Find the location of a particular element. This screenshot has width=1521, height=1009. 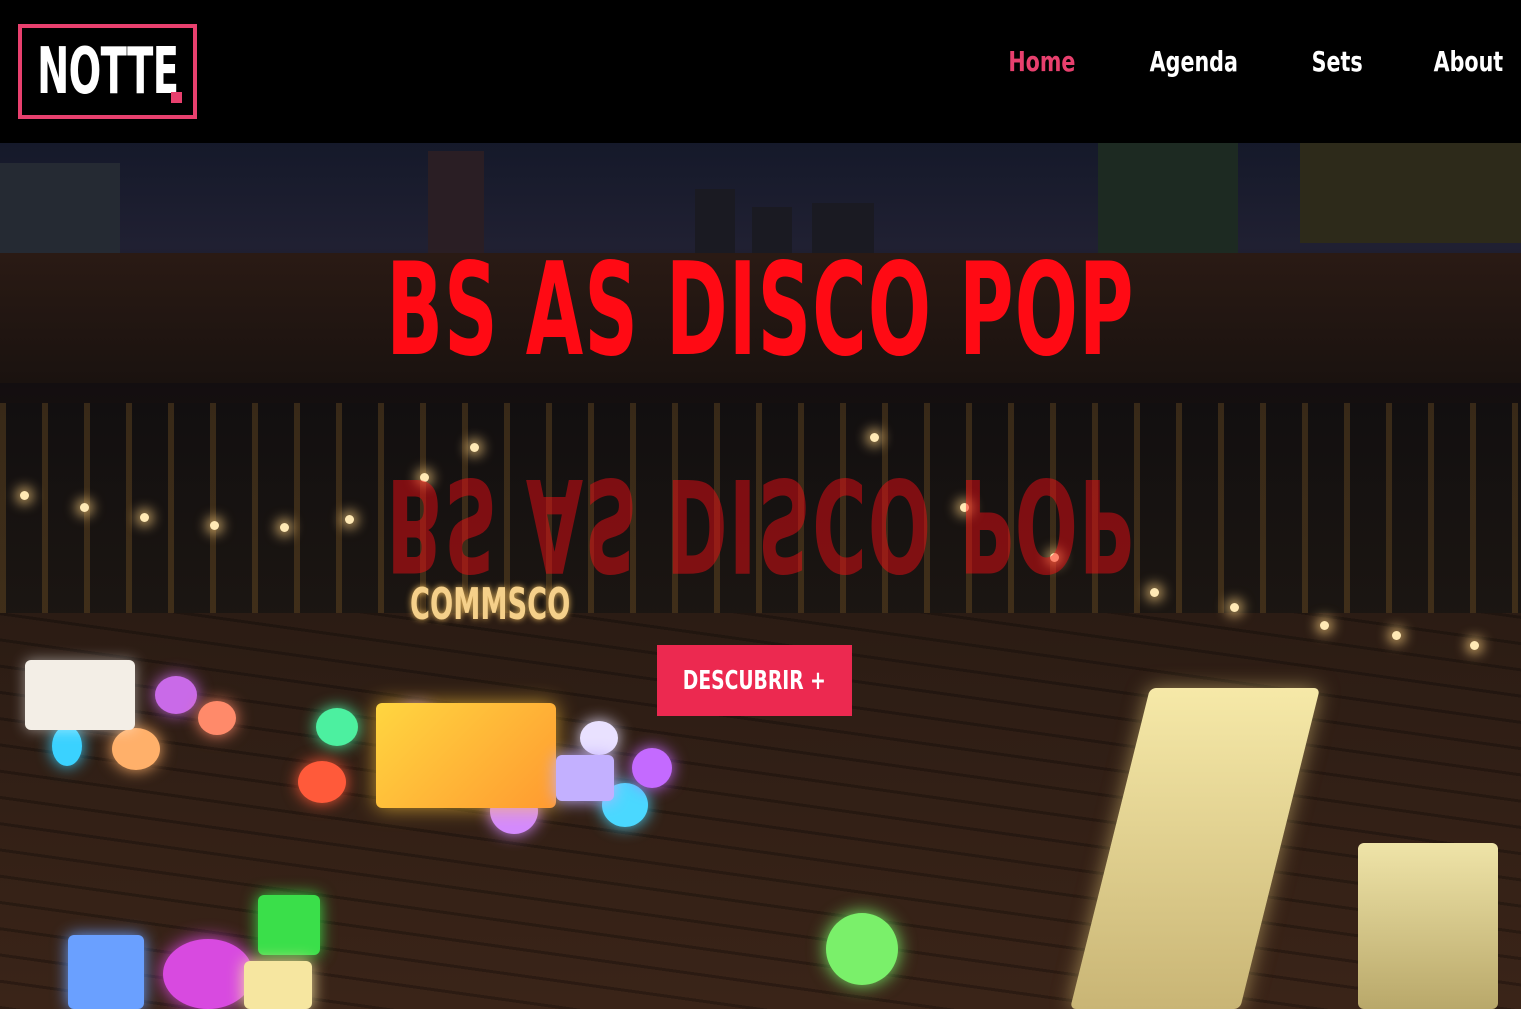

hero-title-reflection: BS AS DISCO POP is located at coordinates (760, 523).